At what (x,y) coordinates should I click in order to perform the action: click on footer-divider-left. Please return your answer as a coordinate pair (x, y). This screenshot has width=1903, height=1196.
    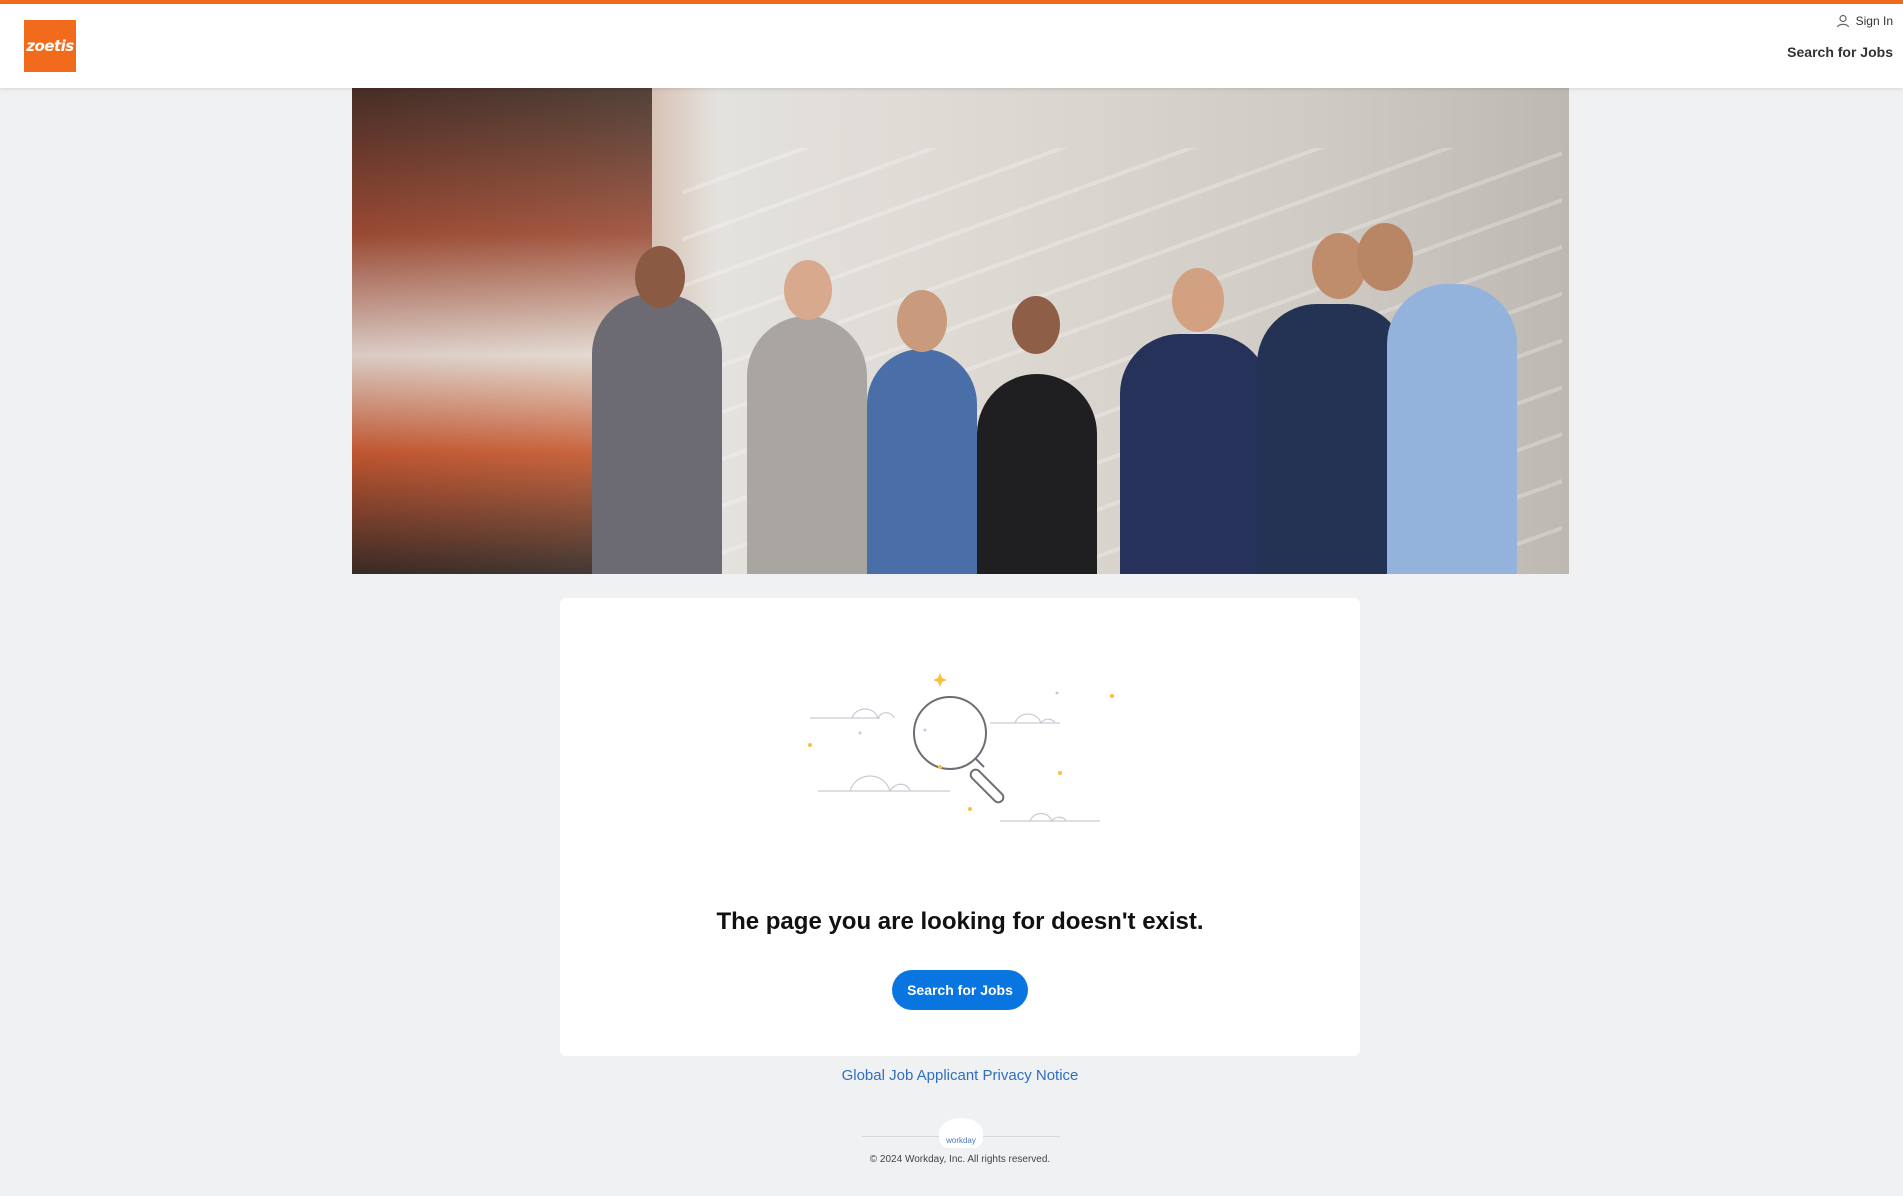
    Looking at the image, I should click on (901, 1136).